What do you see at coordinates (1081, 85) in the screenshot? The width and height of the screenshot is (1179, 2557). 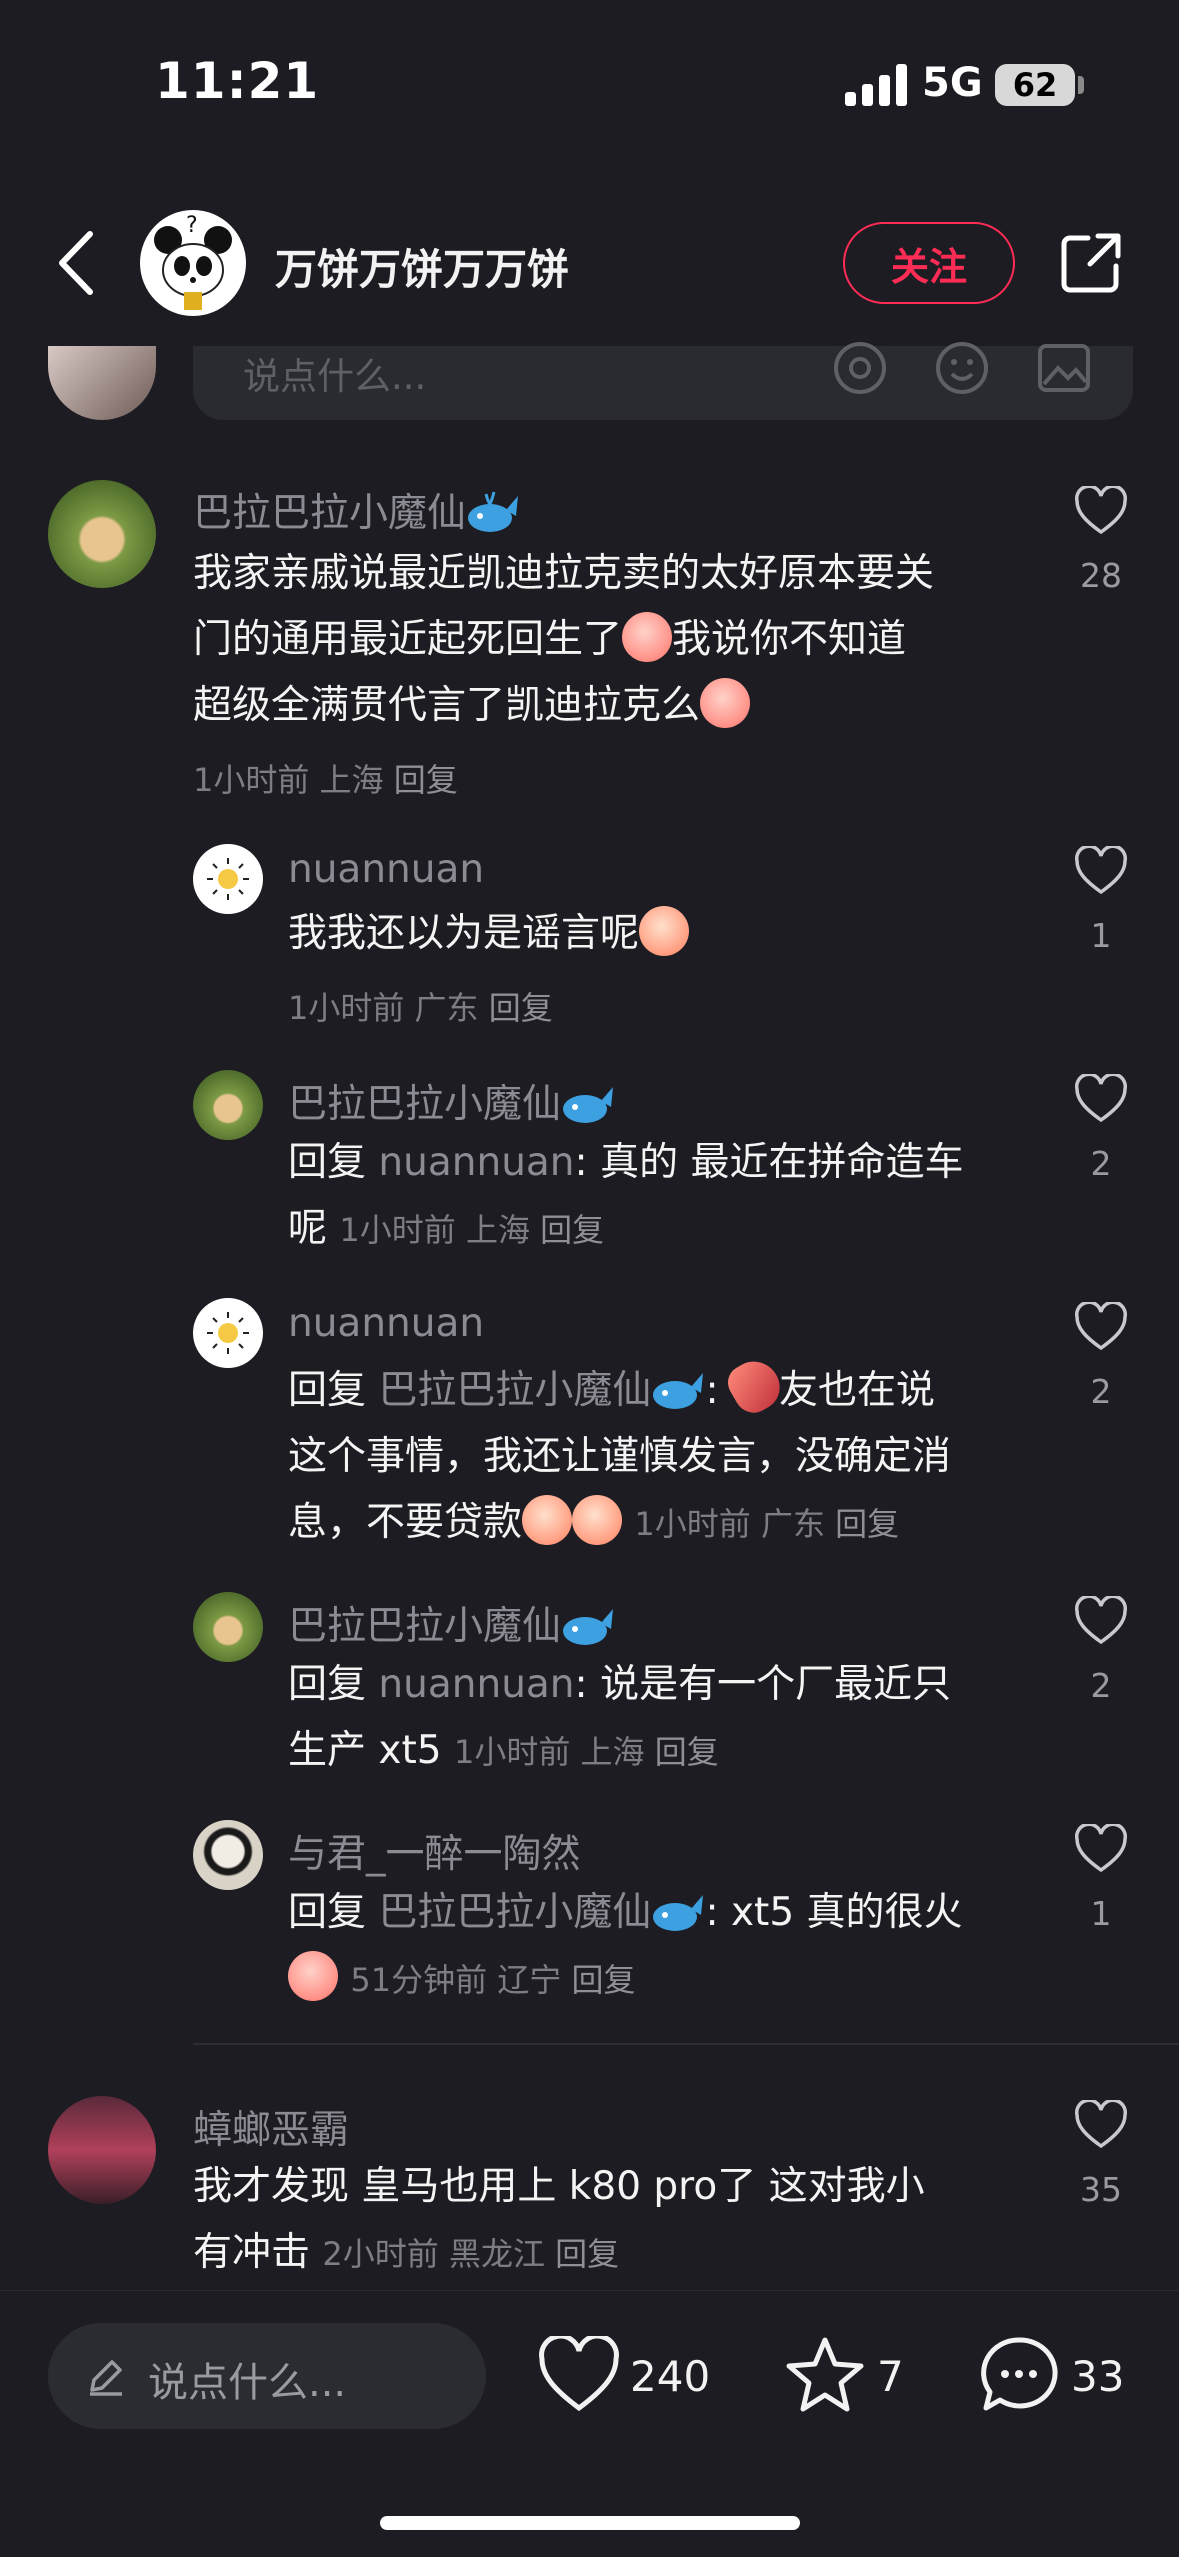 I see `battery-tip` at bounding box center [1081, 85].